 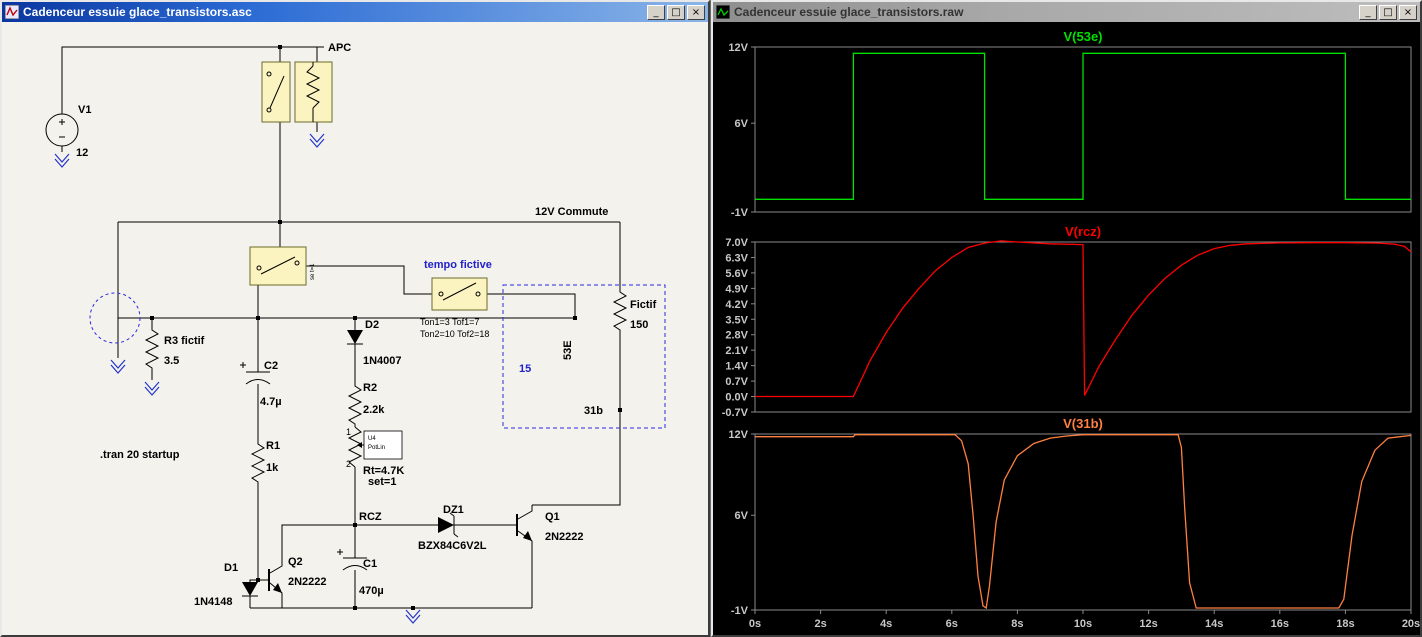 I want to click on y-tick-label: 4.2V, so click(x=736, y=305).